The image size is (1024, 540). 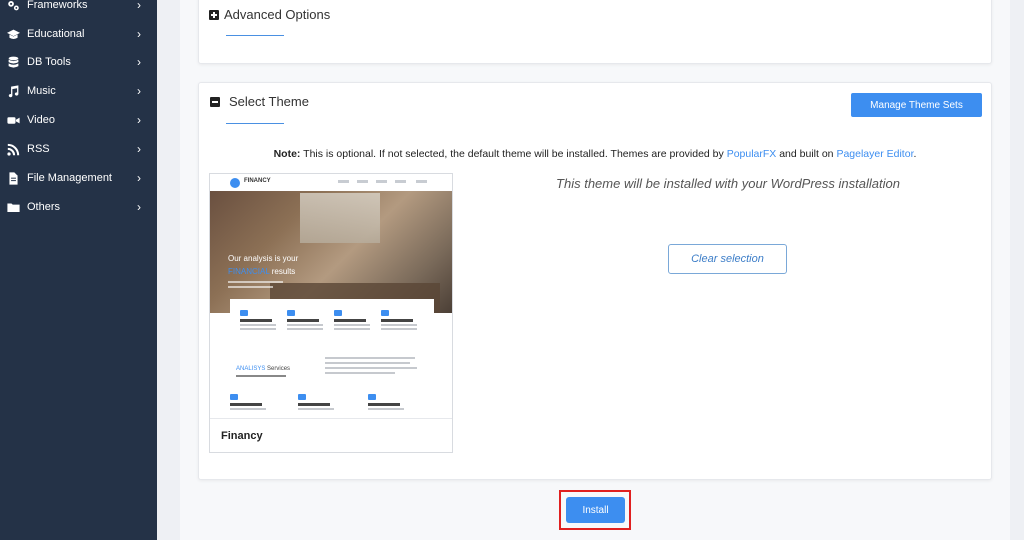 I want to click on sidebar-item-music: Music ›, so click(x=78, y=91).